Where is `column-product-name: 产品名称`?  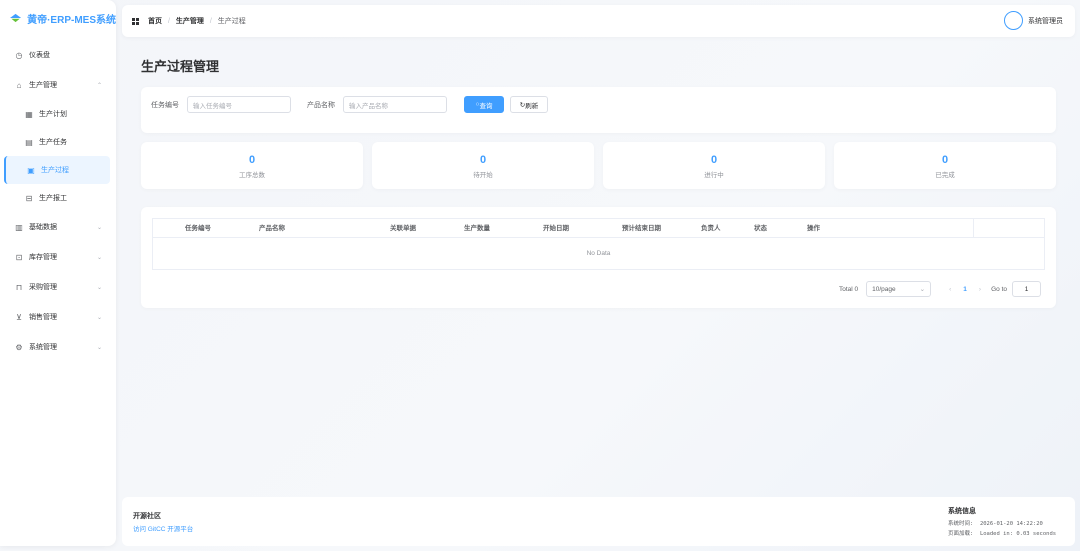
column-product-name: 产品名称 is located at coordinates (272, 228).